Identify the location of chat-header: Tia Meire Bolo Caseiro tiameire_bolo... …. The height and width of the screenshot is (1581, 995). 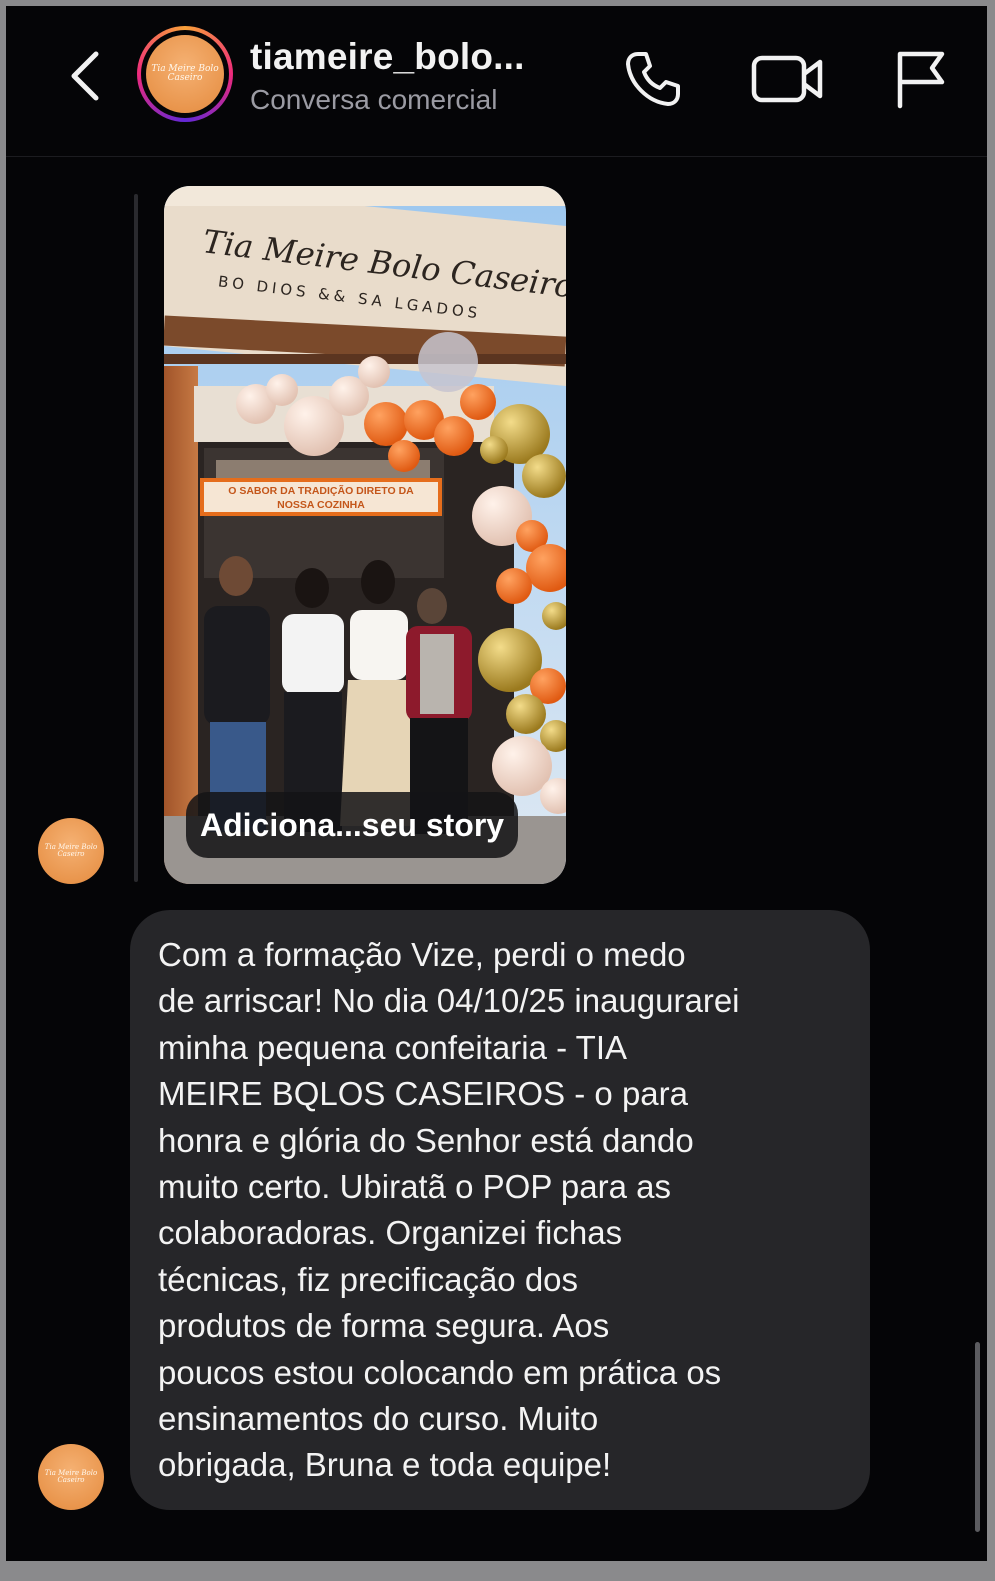
(496, 81).